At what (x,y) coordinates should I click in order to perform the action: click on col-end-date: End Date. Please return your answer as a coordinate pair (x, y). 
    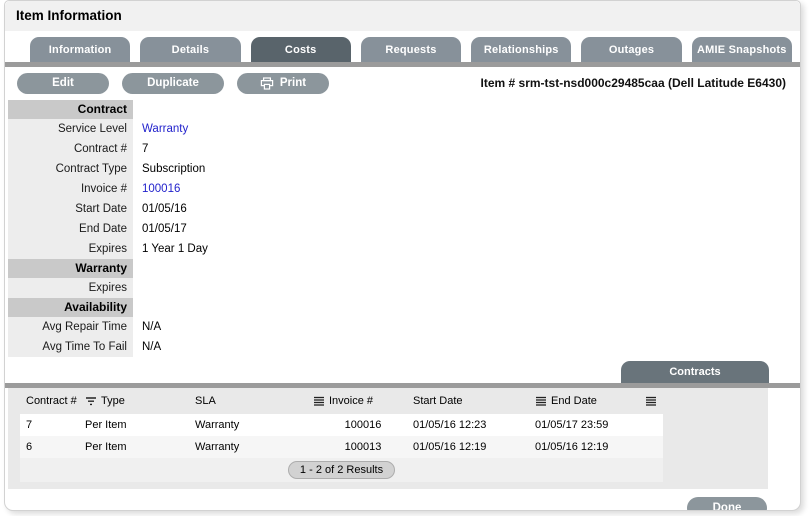
    Looking at the image, I should click on (590, 401).